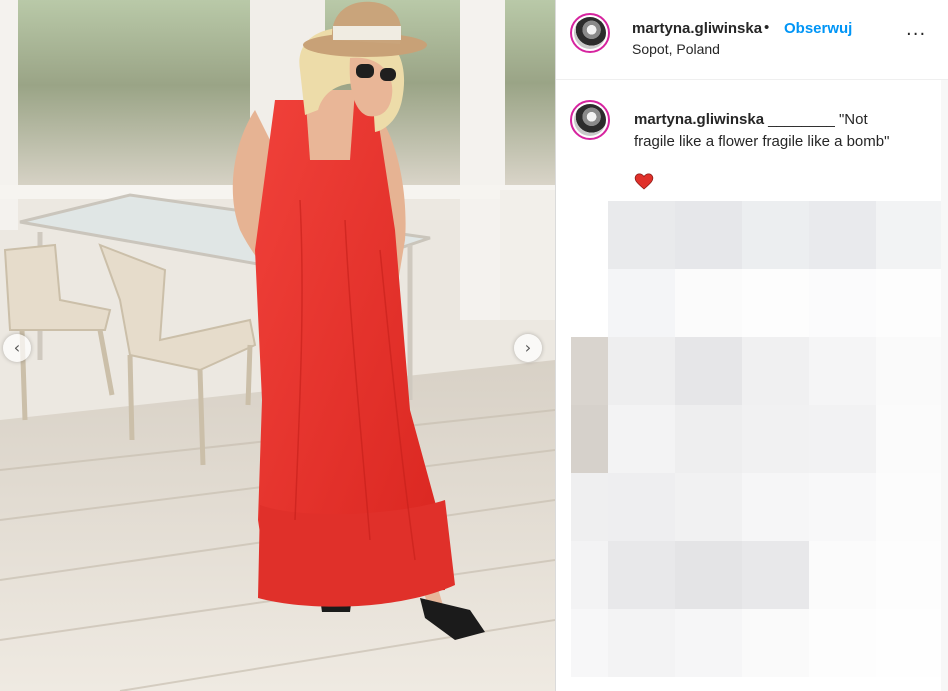 This screenshot has width=948, height=691. I want to click on chevron-left-icon: ‹, so click(17, 347).